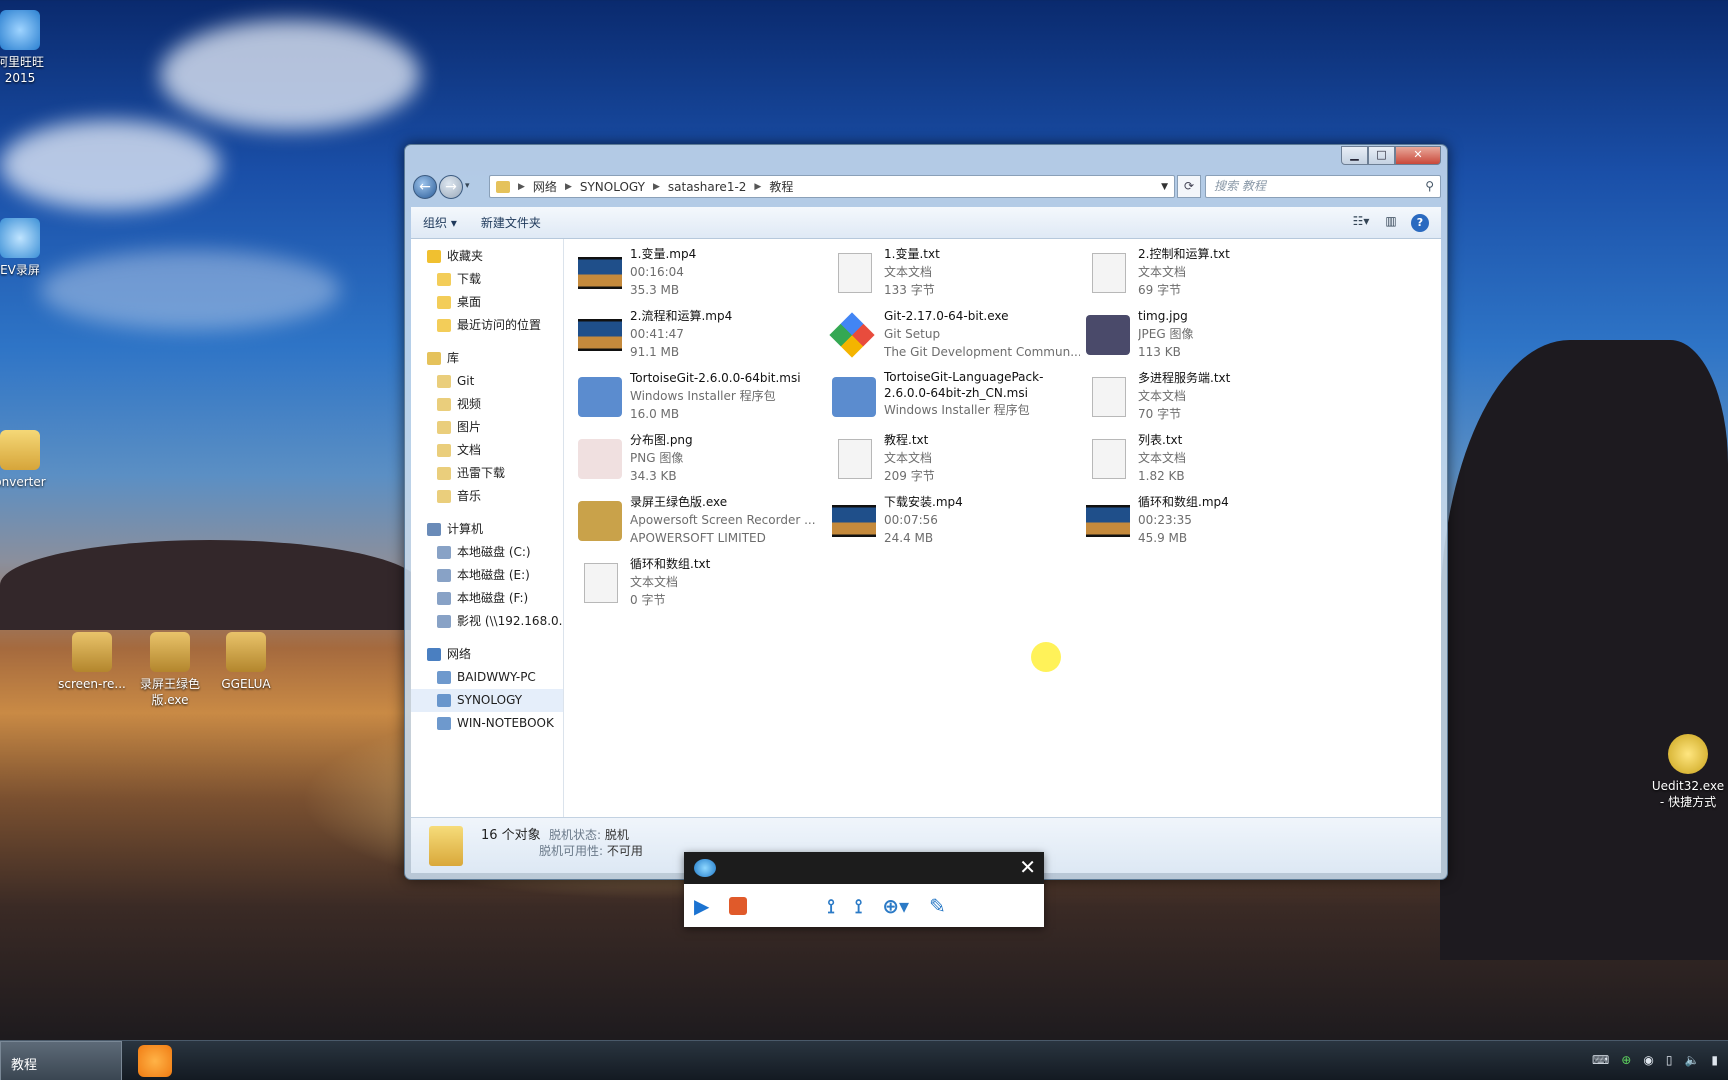  I want to click on new-folder-button: 新建文件夹, so click(511, 222).